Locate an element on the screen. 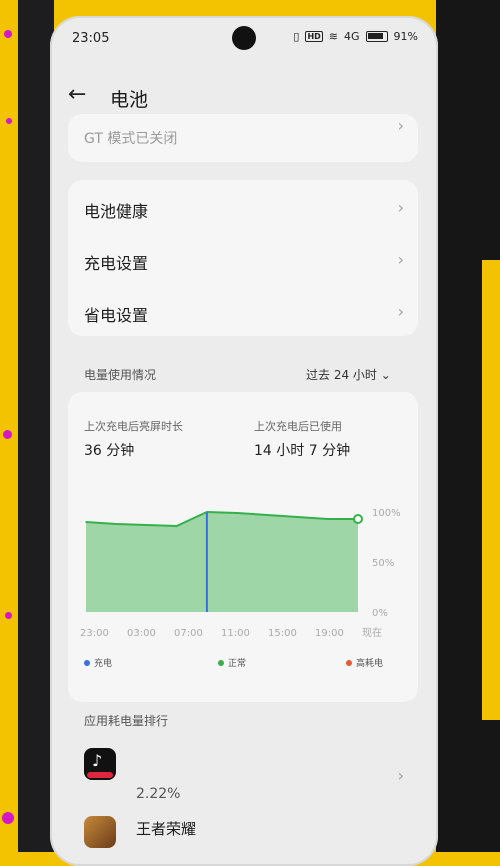 This screenshot has width=500, height=866. status-bar: 23:05 ▯ HD ≋ 4G 91% is located at coordinates (244, 38).